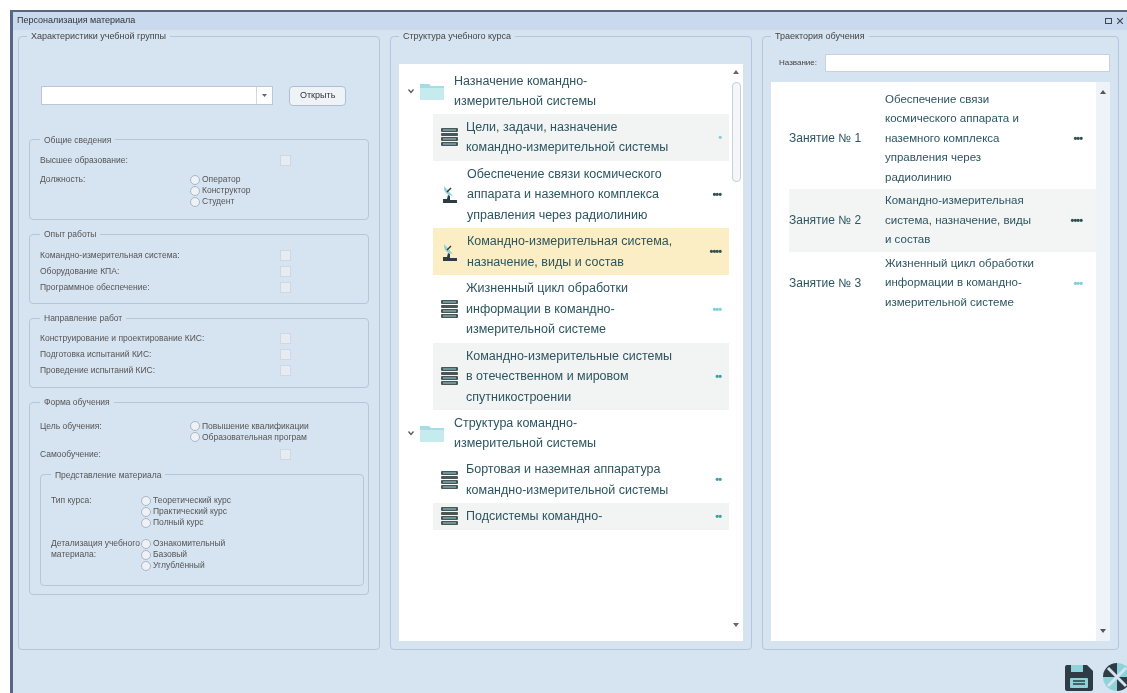 The image size is (1127, 693). What do you see at coordinates (108, 475) in the screenshot?
I see `subgroup-title: Представление материала` at bounding box center [108, 475].